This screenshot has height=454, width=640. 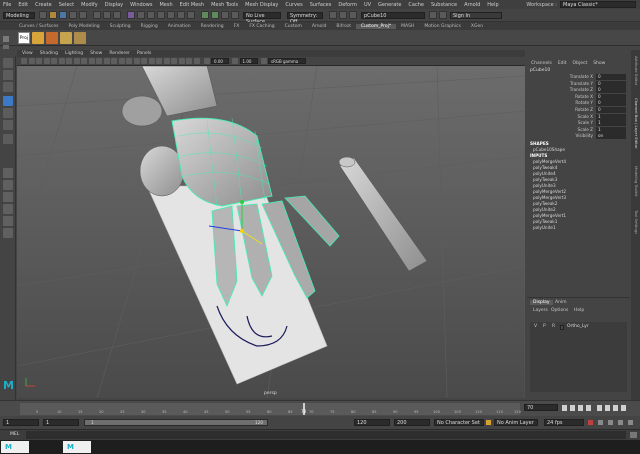 I want to click on bookmark-icon, so click(x=39, y=61).